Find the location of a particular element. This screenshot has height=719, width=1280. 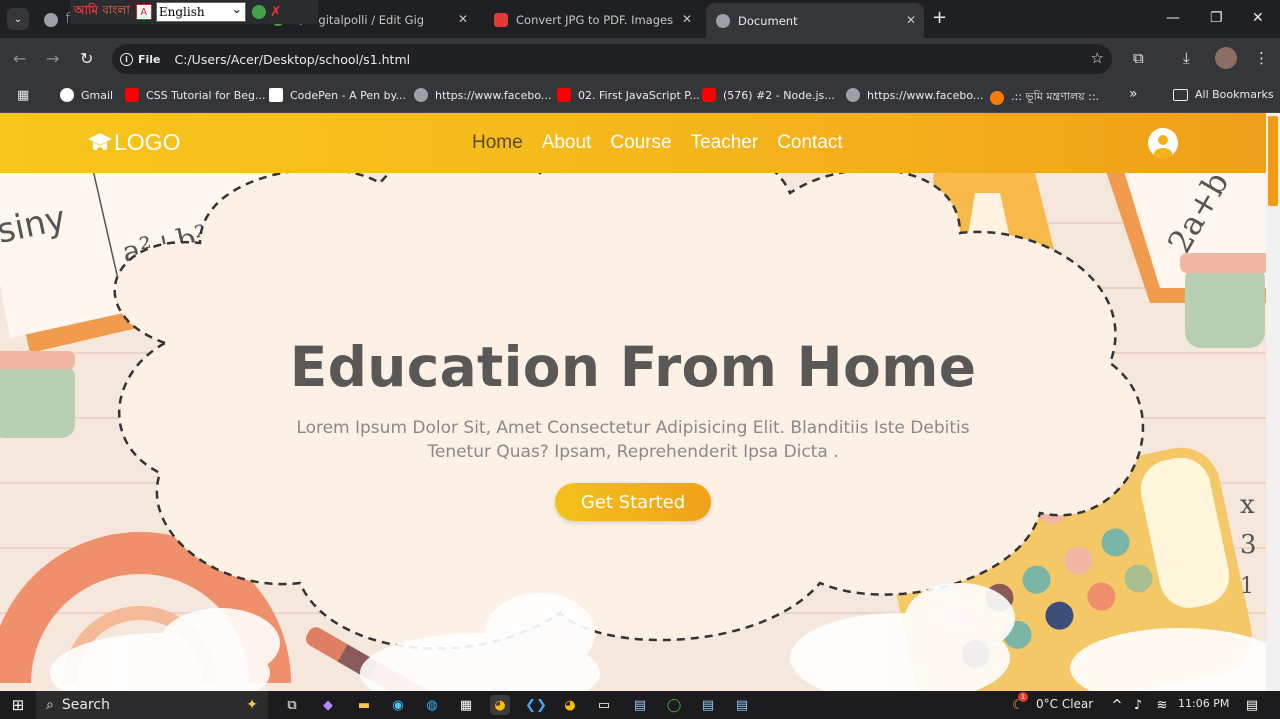

nav-contact: Contact is located at coordinates (809, 143).